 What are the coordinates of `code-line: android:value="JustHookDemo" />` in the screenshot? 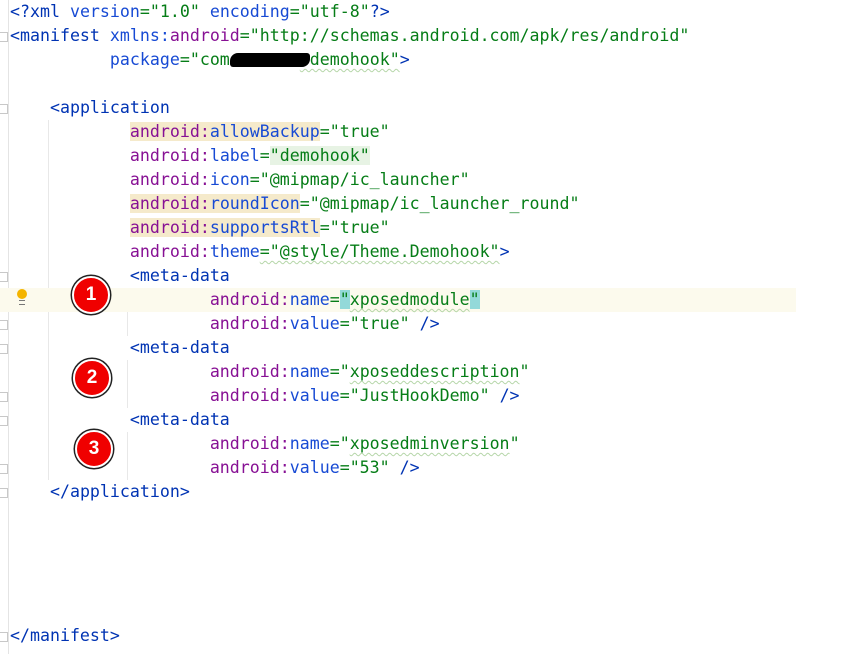 It's located at (403, 396).